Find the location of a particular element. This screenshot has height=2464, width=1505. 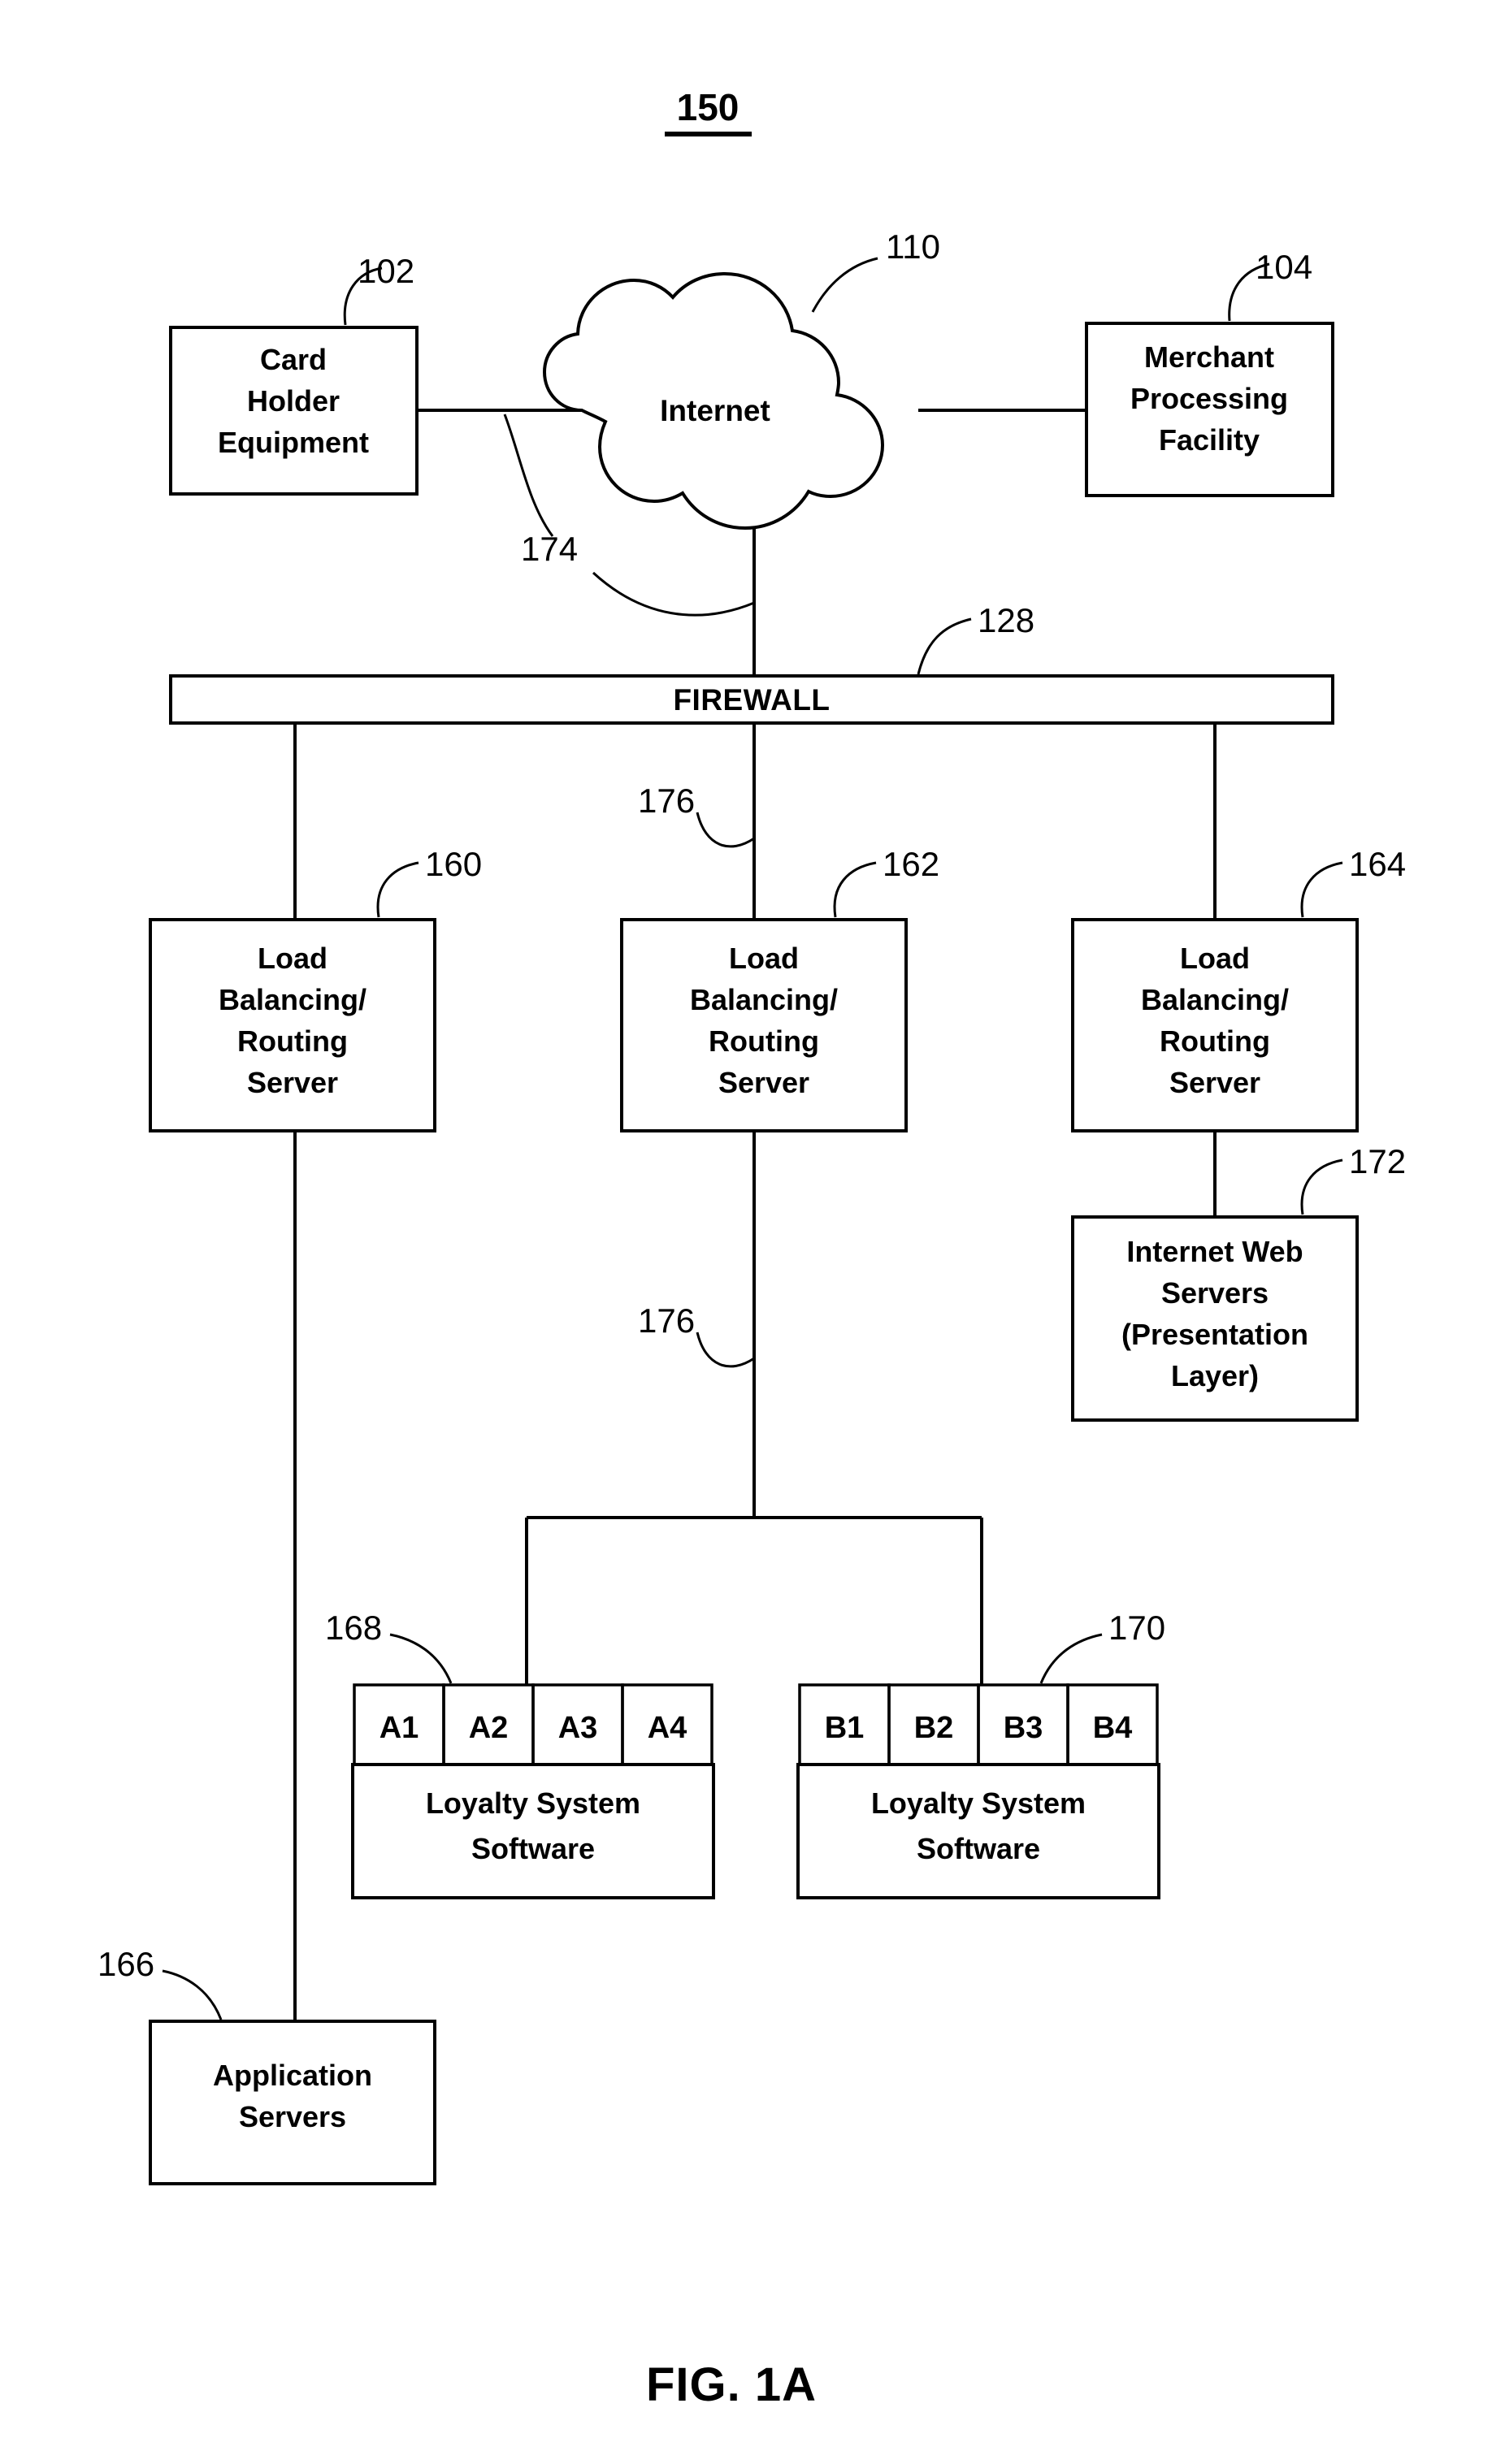

leader-176-lower is located at coordinates (725, 1350).